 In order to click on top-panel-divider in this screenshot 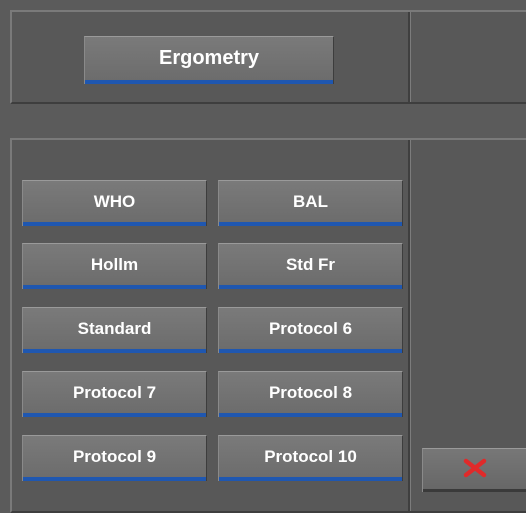, I will do `click(409, 57)`.